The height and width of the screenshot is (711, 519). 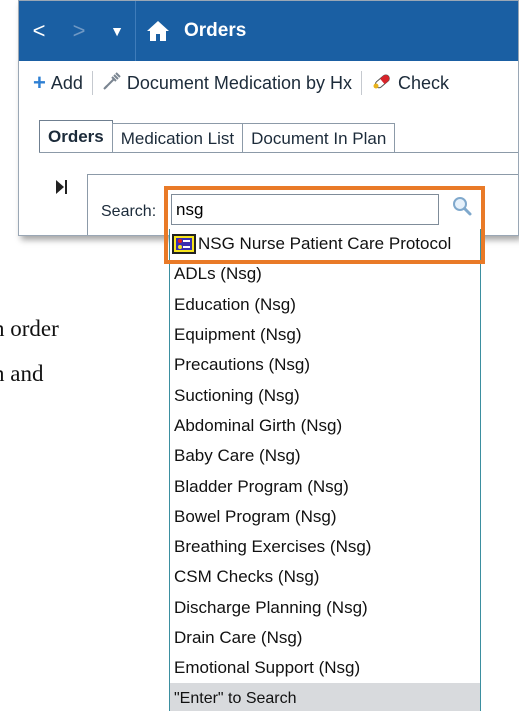 What do you see at coordinates (158, 31) in the screenshot?
I see `home-icon` at bounding box center [158, 31].